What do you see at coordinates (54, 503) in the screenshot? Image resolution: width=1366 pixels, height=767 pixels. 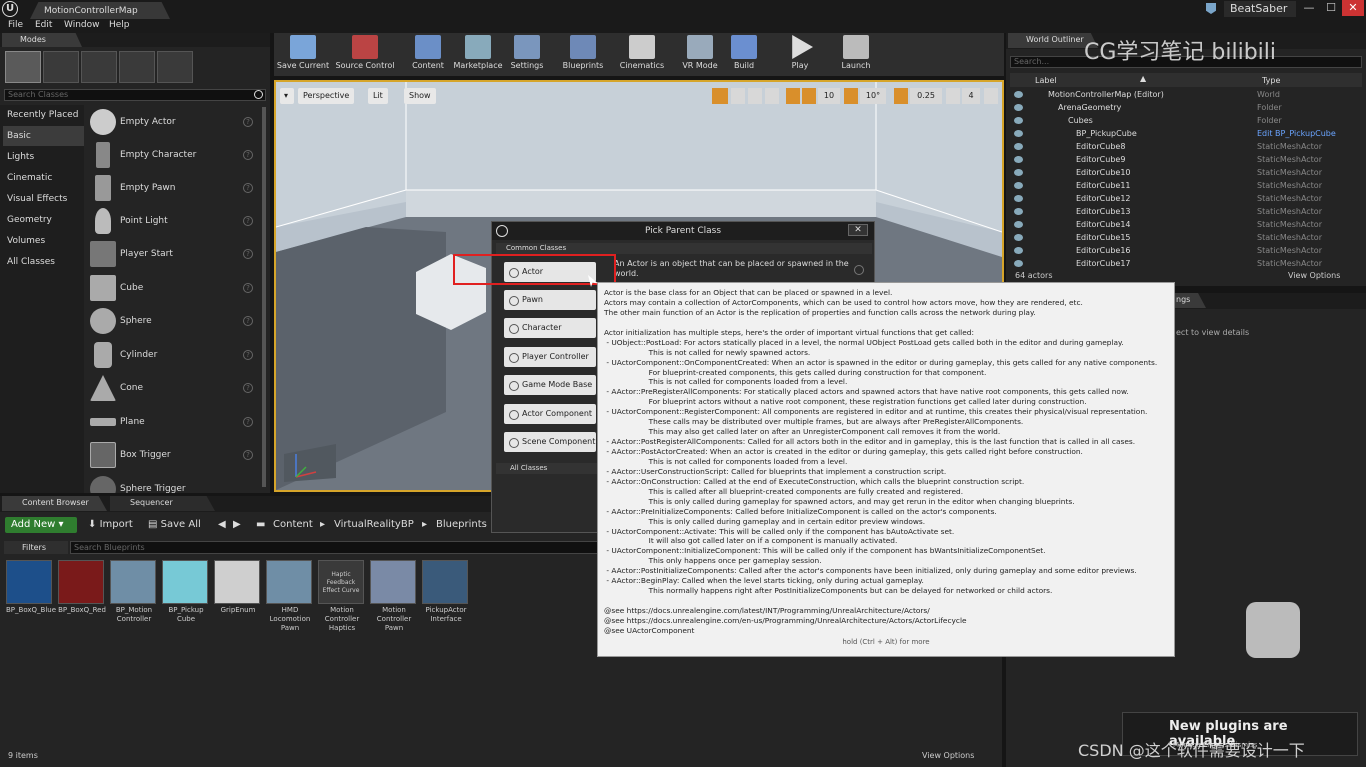 I see `tab-content-browser: Content Browser` at bounding box center [54, 503].